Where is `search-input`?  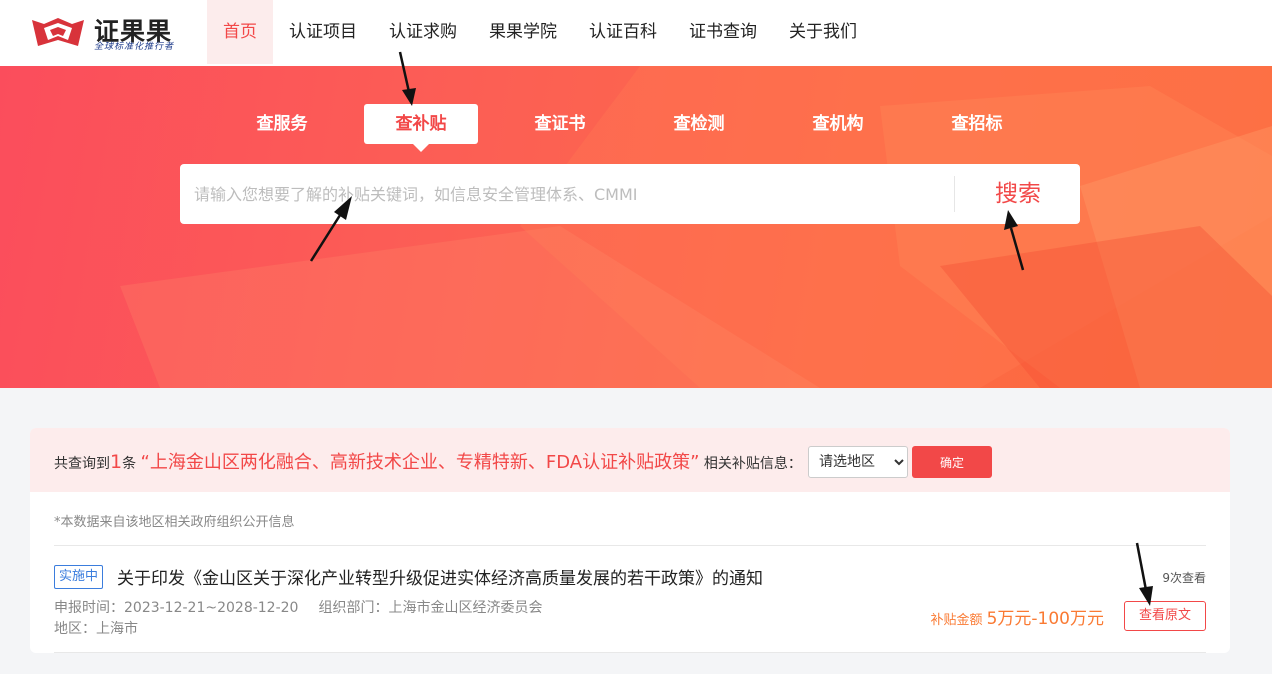 search-input is located at coordinates (564, 194).